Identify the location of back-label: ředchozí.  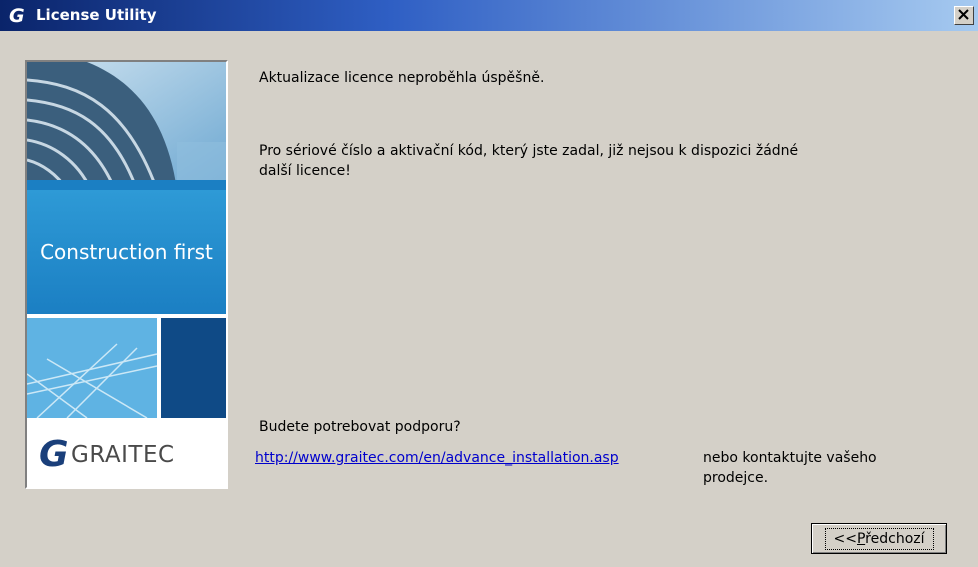
(895, 538).